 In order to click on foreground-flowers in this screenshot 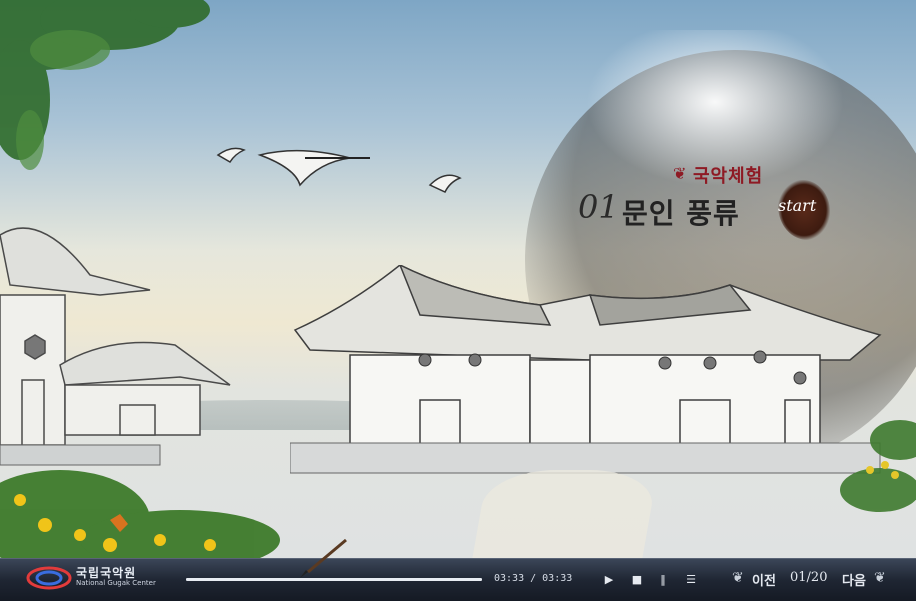, I will do `click(140, 514)`.